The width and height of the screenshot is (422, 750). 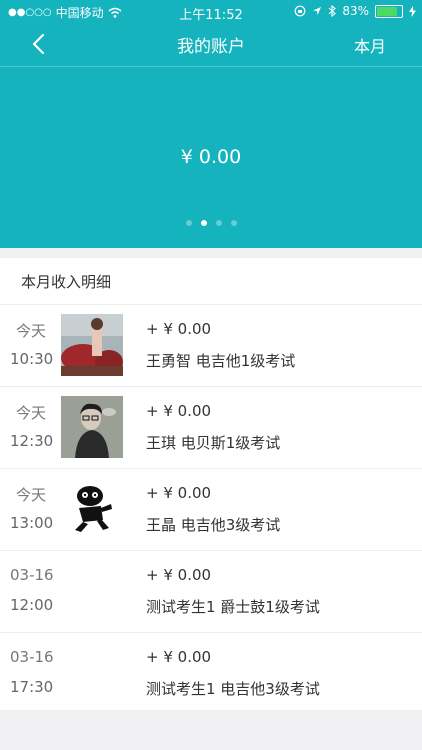 I want to click on list-item: 今天 12:30 + ¥ 0.00 王琪 电贝斯1级考试, so click(x=211, y=428).